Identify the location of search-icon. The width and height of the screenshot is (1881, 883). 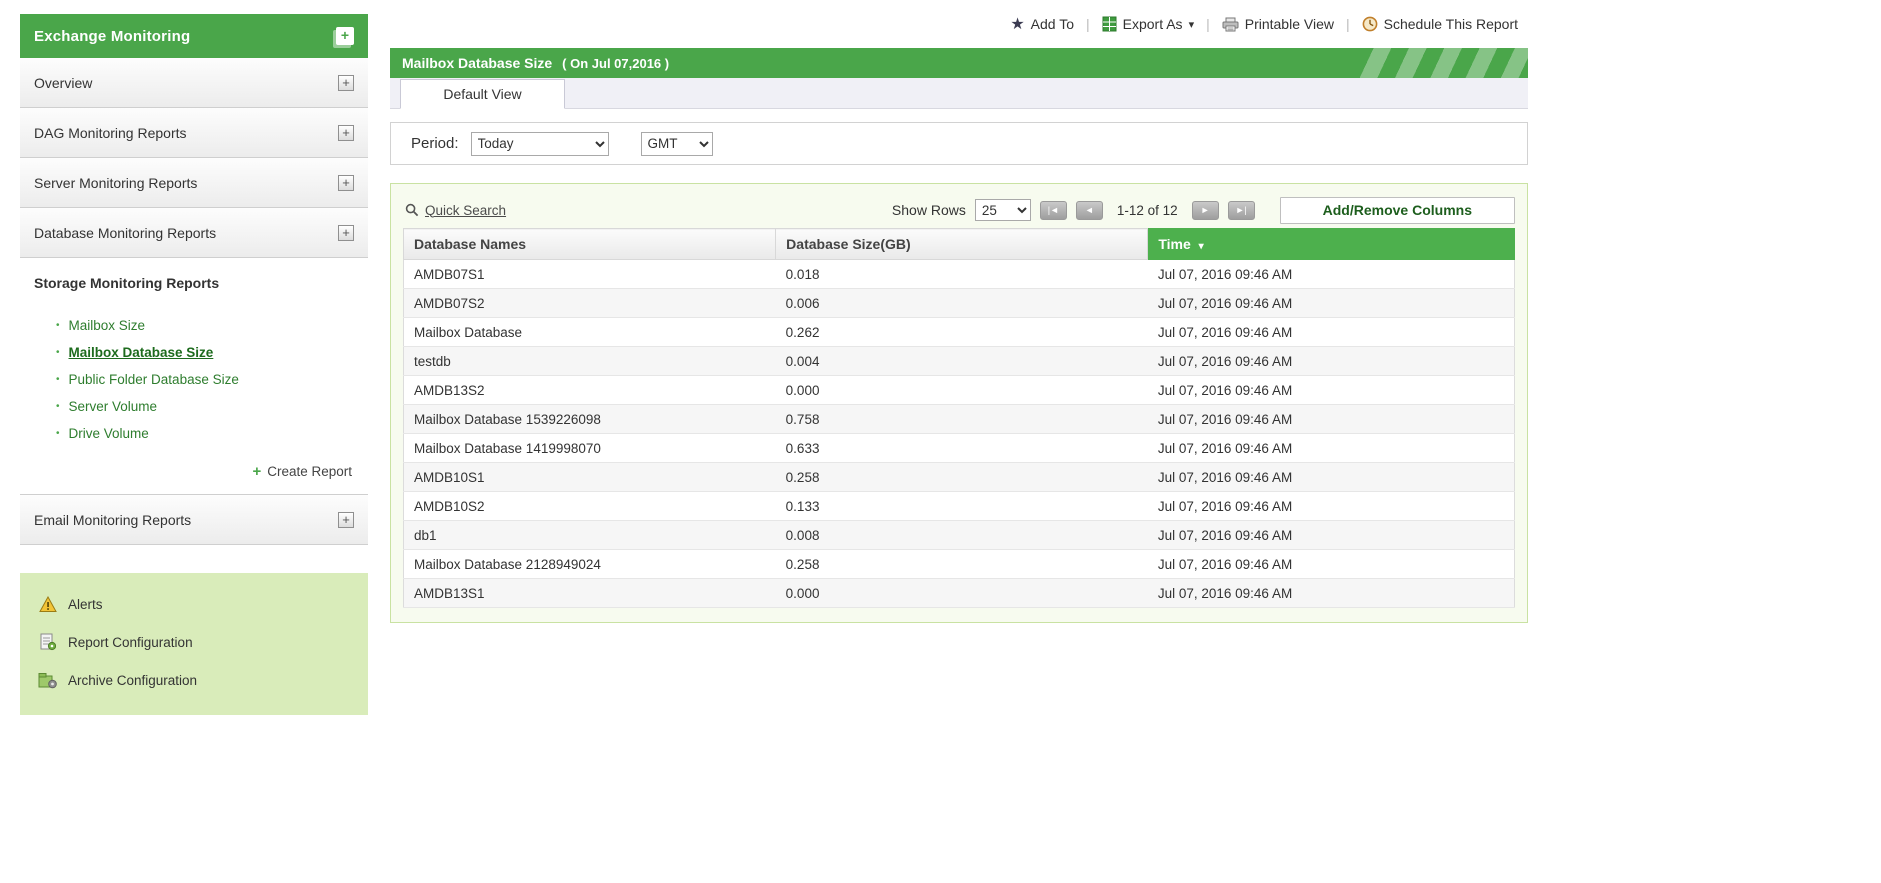
(412, 210).